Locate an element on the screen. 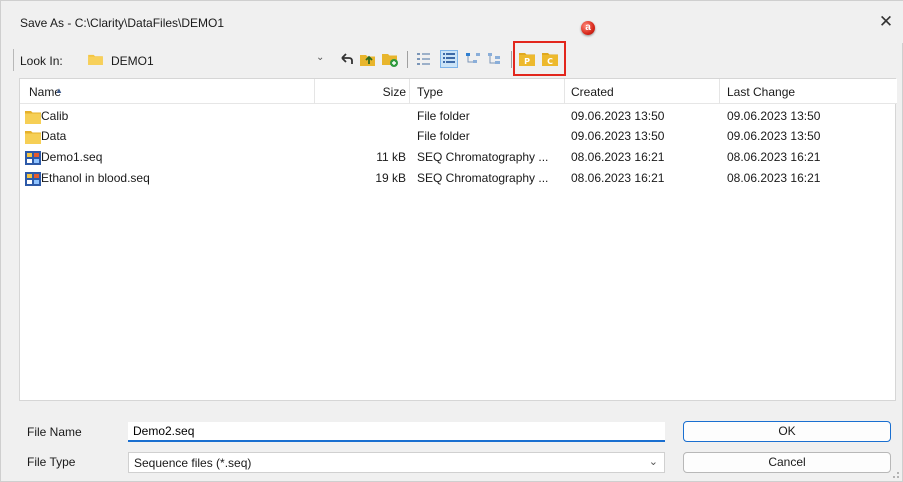 The width and height of the screenshot is (903, 482). cancel-button: Cancel is located at coordinates (787, 462).